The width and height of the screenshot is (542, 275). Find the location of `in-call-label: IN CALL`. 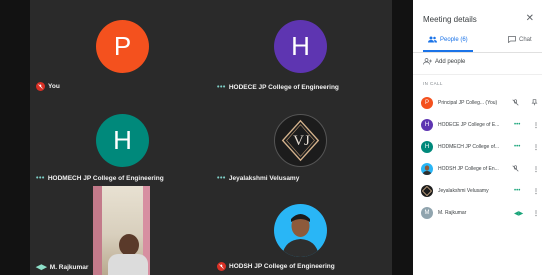

in-call-label: IN CALL is located at coordinates (433, 83).